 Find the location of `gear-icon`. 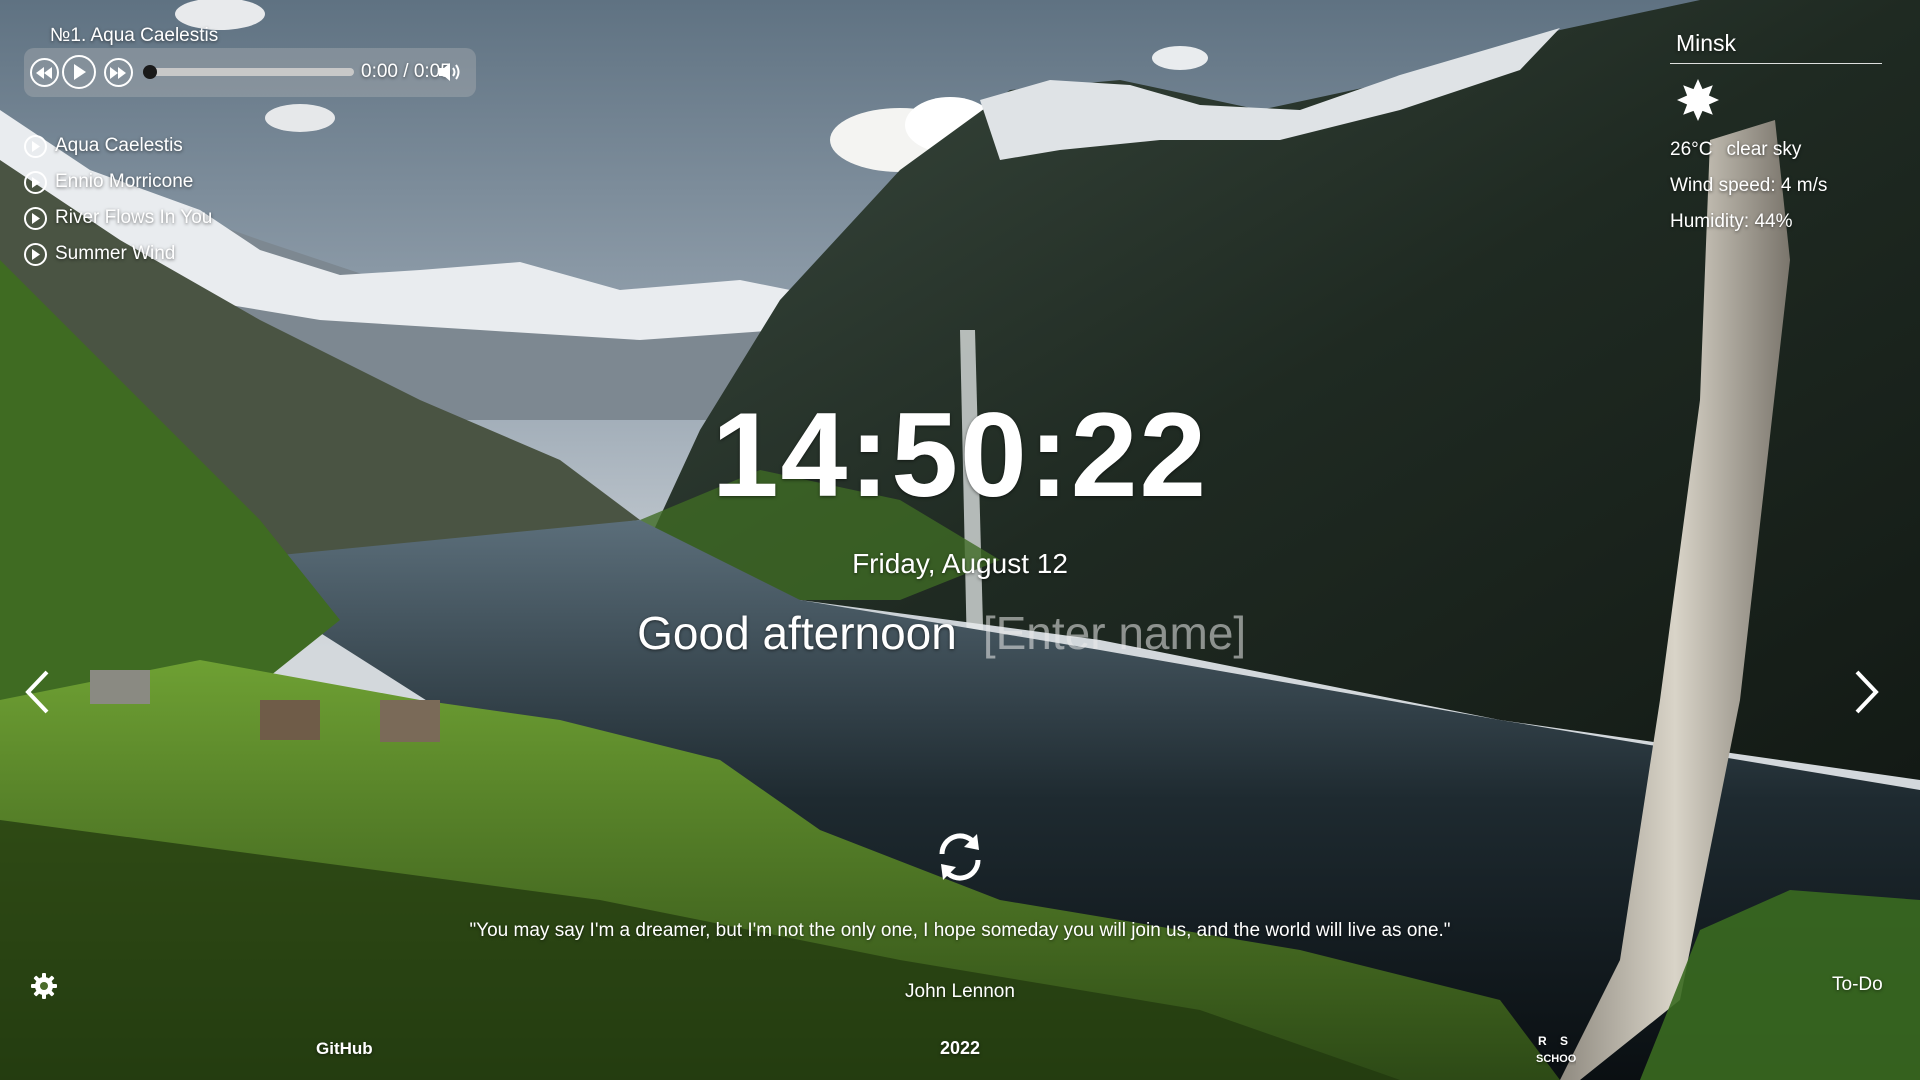

gear-icon is located at coordinates (44, 986).